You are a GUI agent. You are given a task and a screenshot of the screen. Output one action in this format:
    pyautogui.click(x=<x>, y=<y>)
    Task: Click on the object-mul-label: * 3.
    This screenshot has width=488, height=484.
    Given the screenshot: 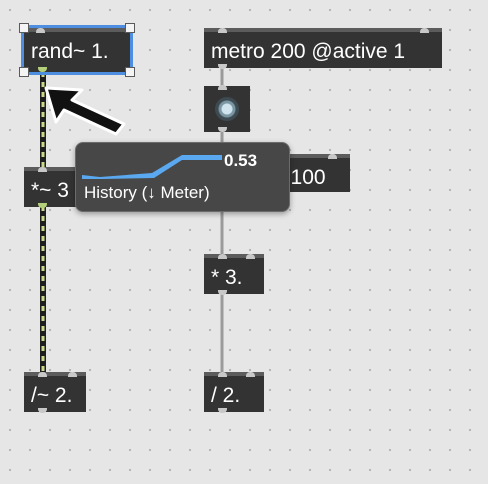 What is the action you would take?
    pyautogui.click(x=227, y=277)
    